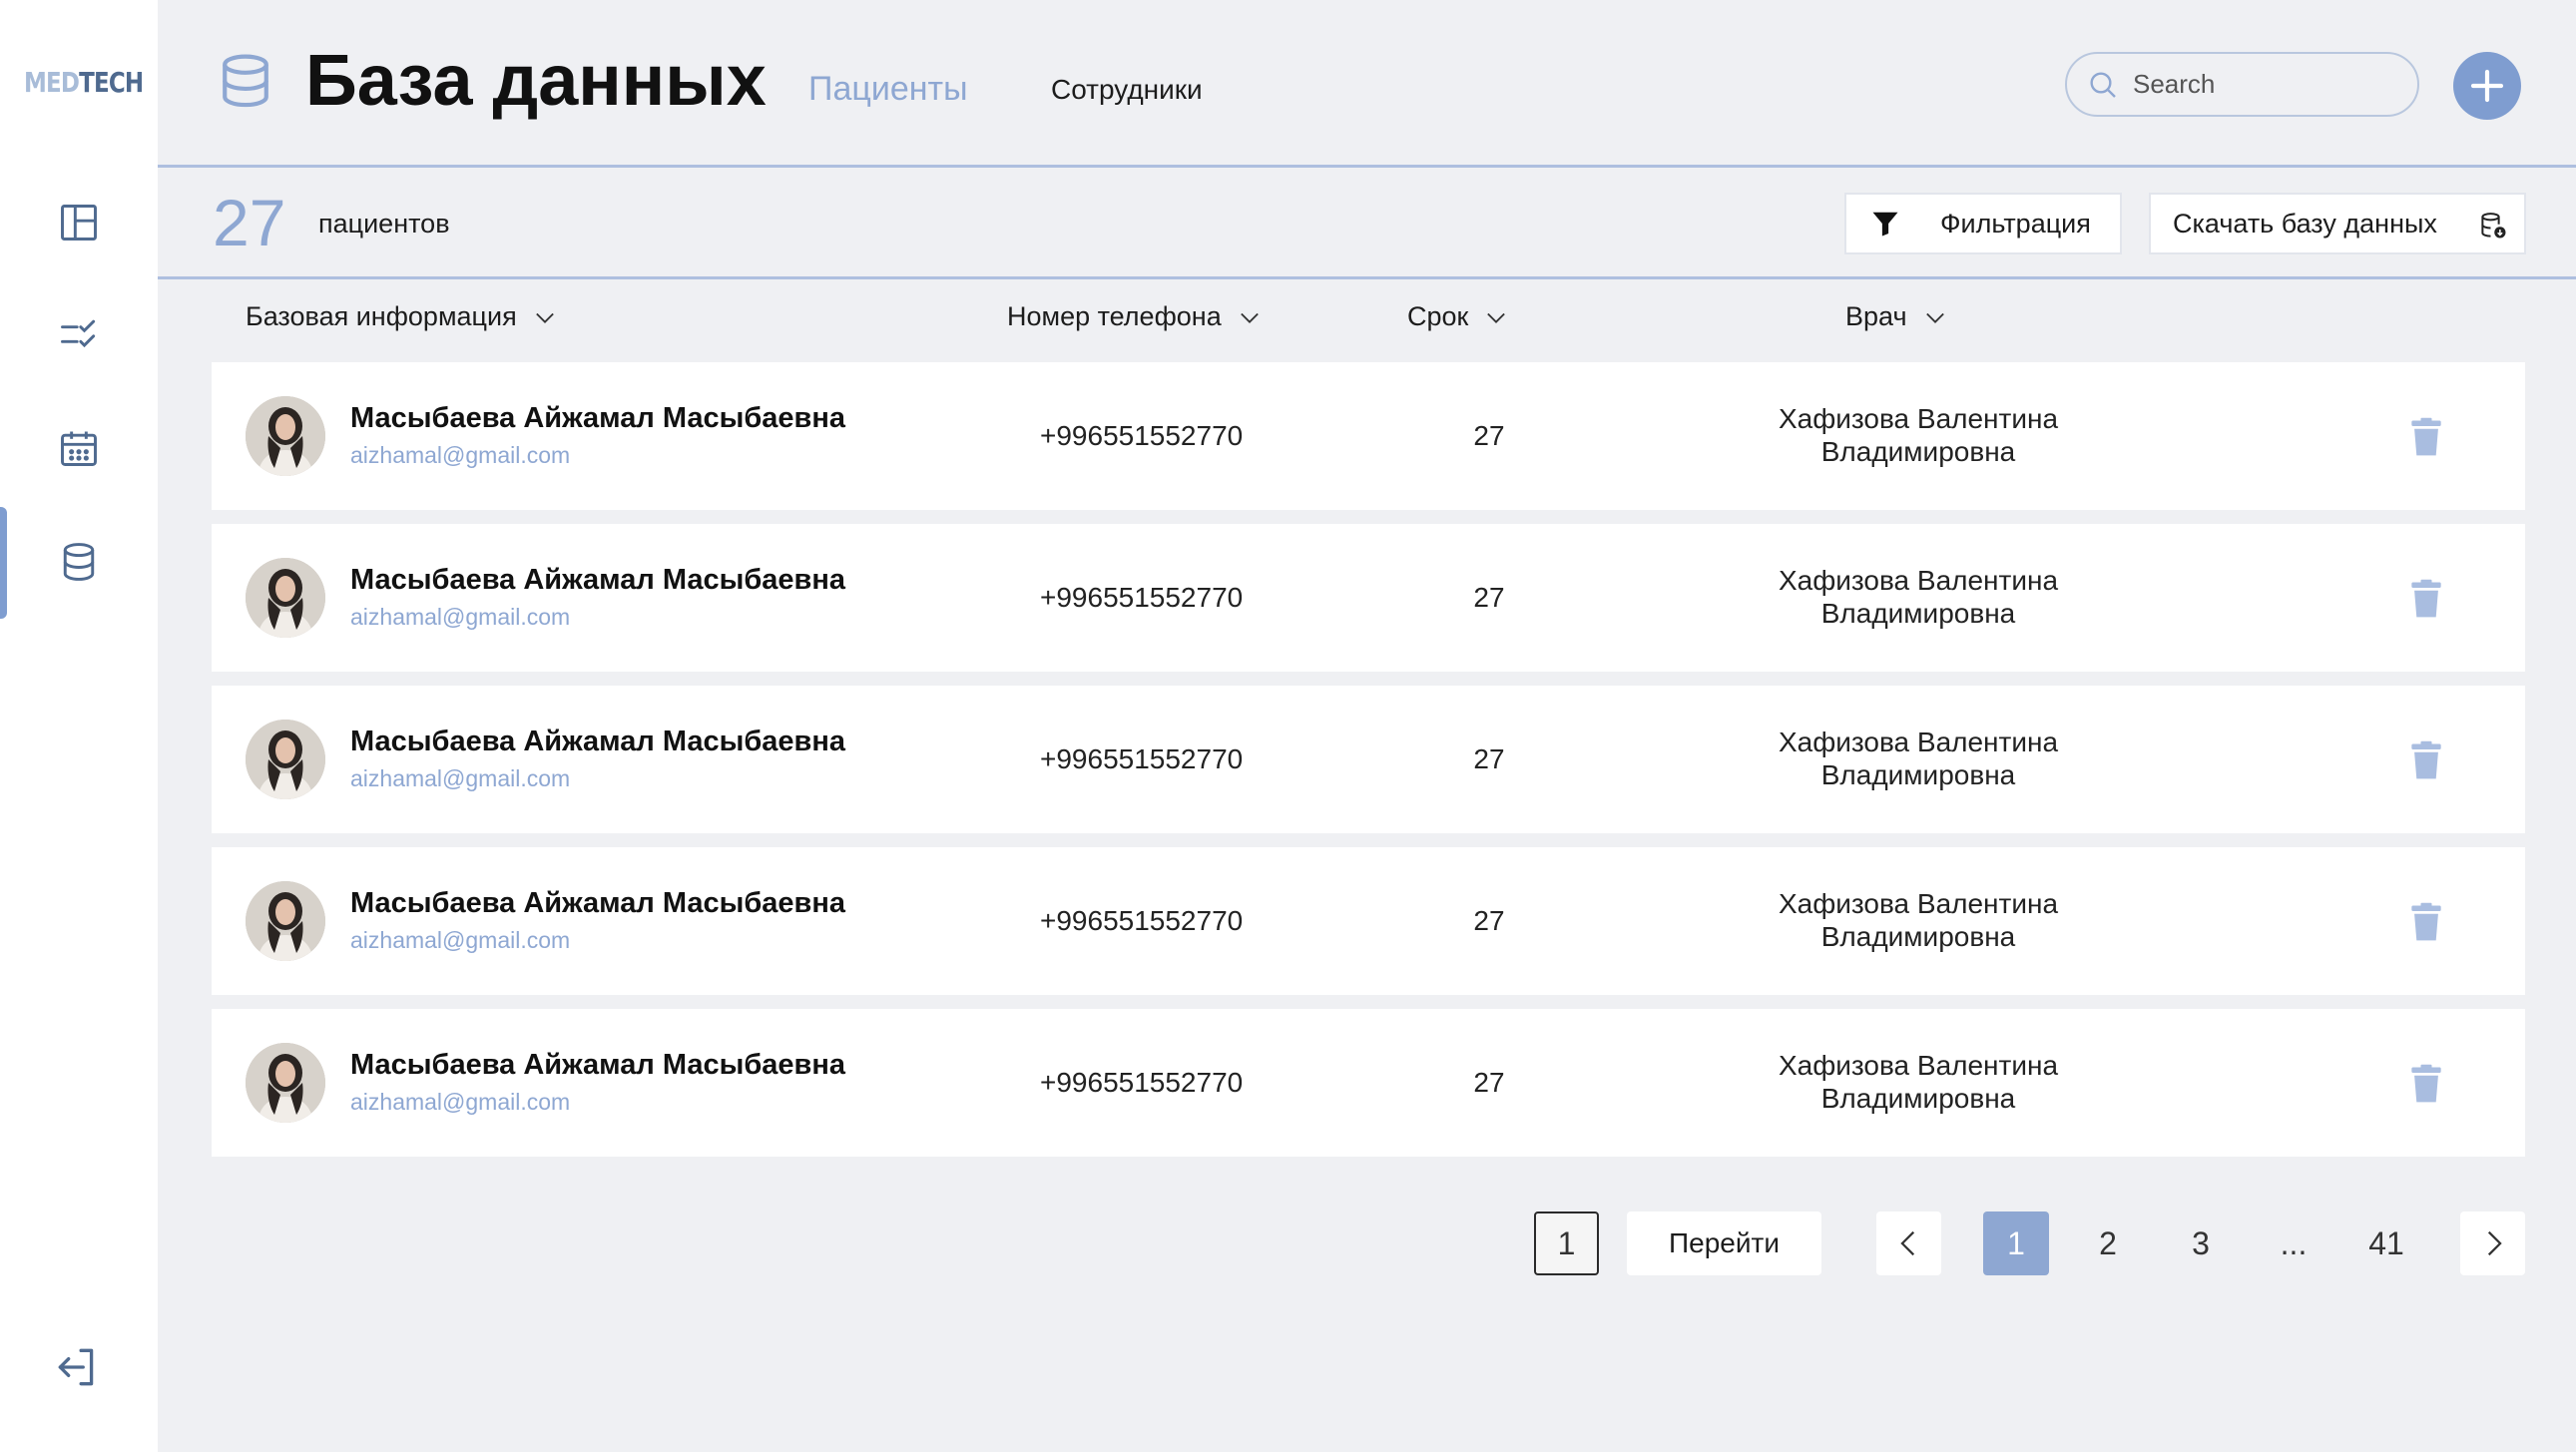 The image size is (2576, 1452). I want to click on download-label: Скачать базу данных, so click(2305, 223).